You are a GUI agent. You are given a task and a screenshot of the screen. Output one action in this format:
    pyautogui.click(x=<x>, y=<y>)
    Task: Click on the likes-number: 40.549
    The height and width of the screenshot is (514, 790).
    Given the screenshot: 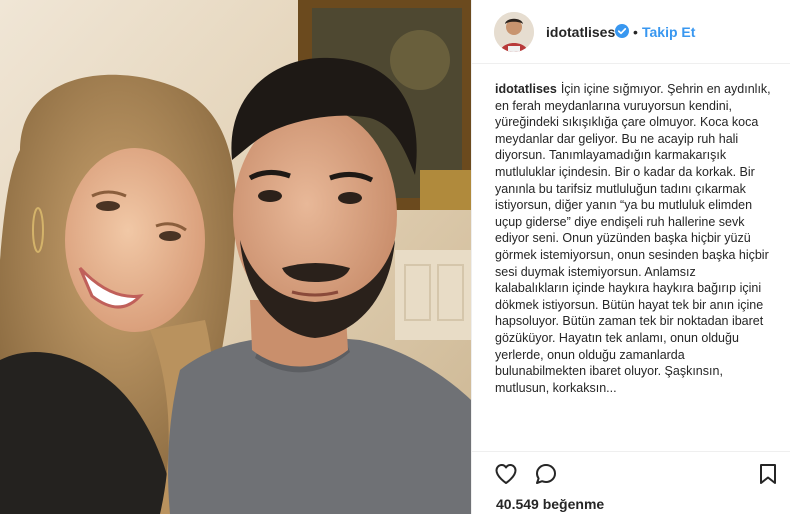 What is the action you would take?
    pyautogui.click(x=517, y=504)
    